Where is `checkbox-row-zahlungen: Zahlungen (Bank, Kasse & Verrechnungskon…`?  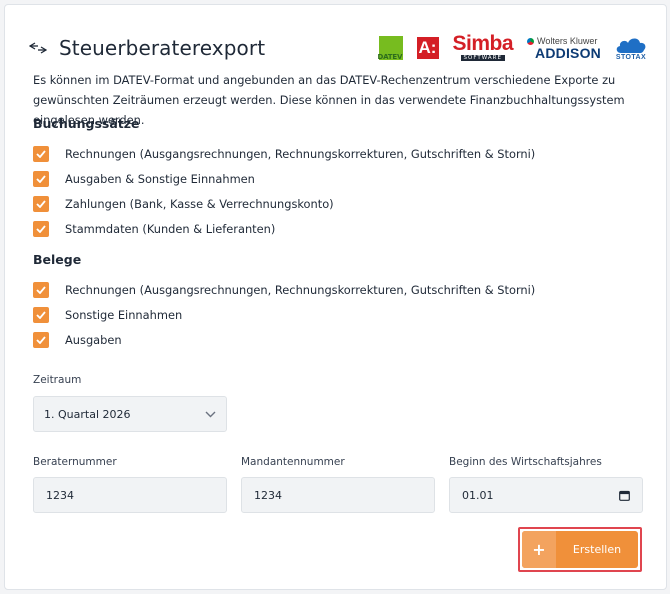
checkbox-row-zahlungen: Zahlungen (Bank, Kasse & Verrechnungskon… is located at coordinates (183, 204).